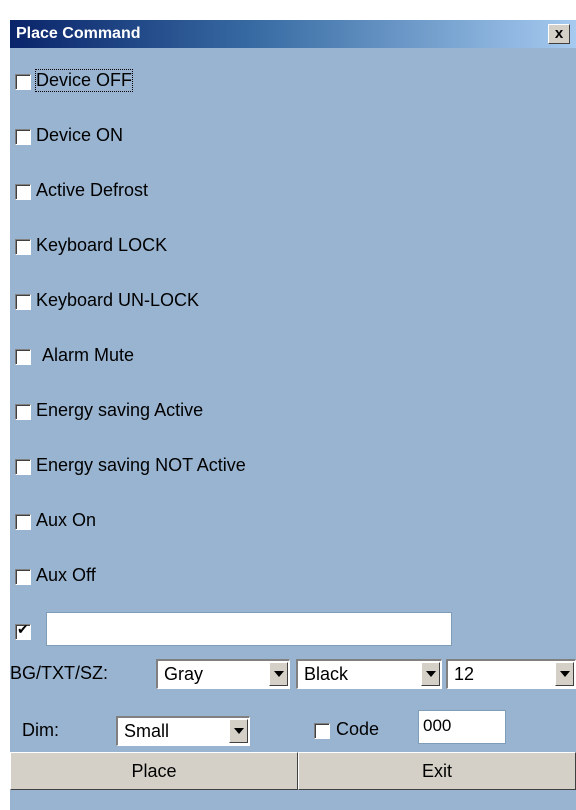 The width and height of the screenshot is (576, 810). Describe the element at coordinates (437, 771) in the screenshot. I see `exit-button: Exit` at that location.